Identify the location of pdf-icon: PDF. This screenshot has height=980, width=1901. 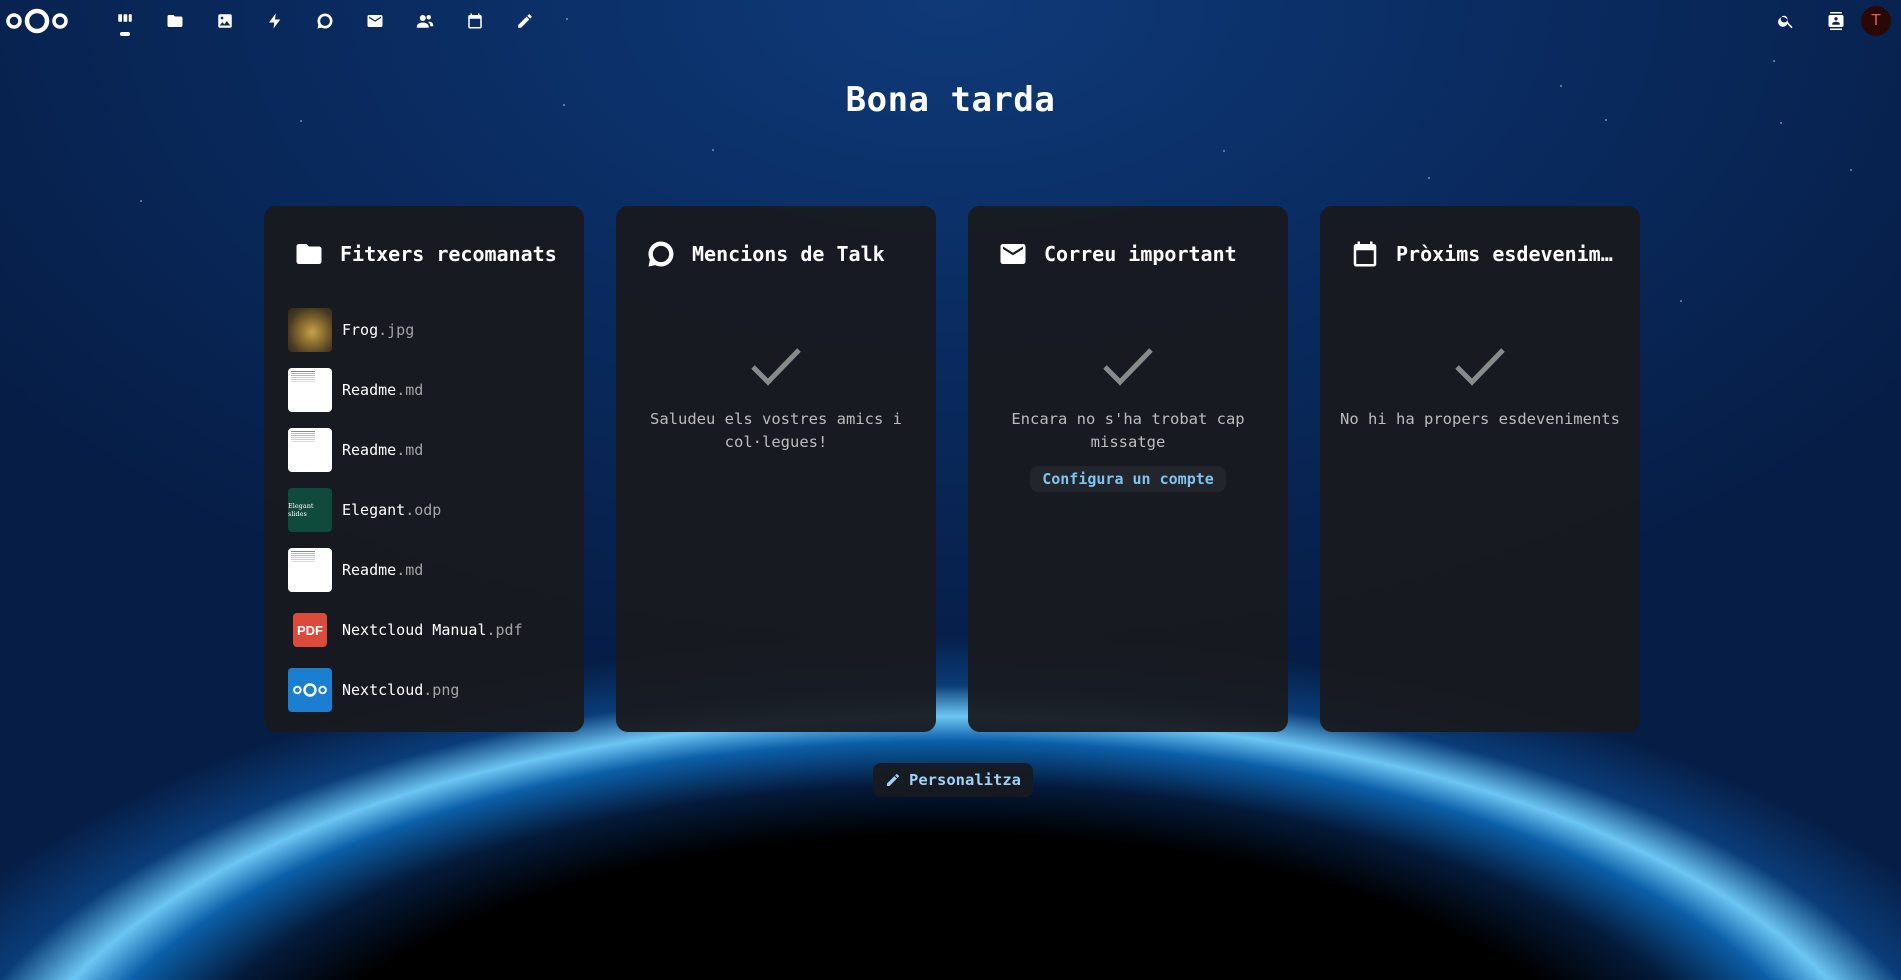
(310, 630).